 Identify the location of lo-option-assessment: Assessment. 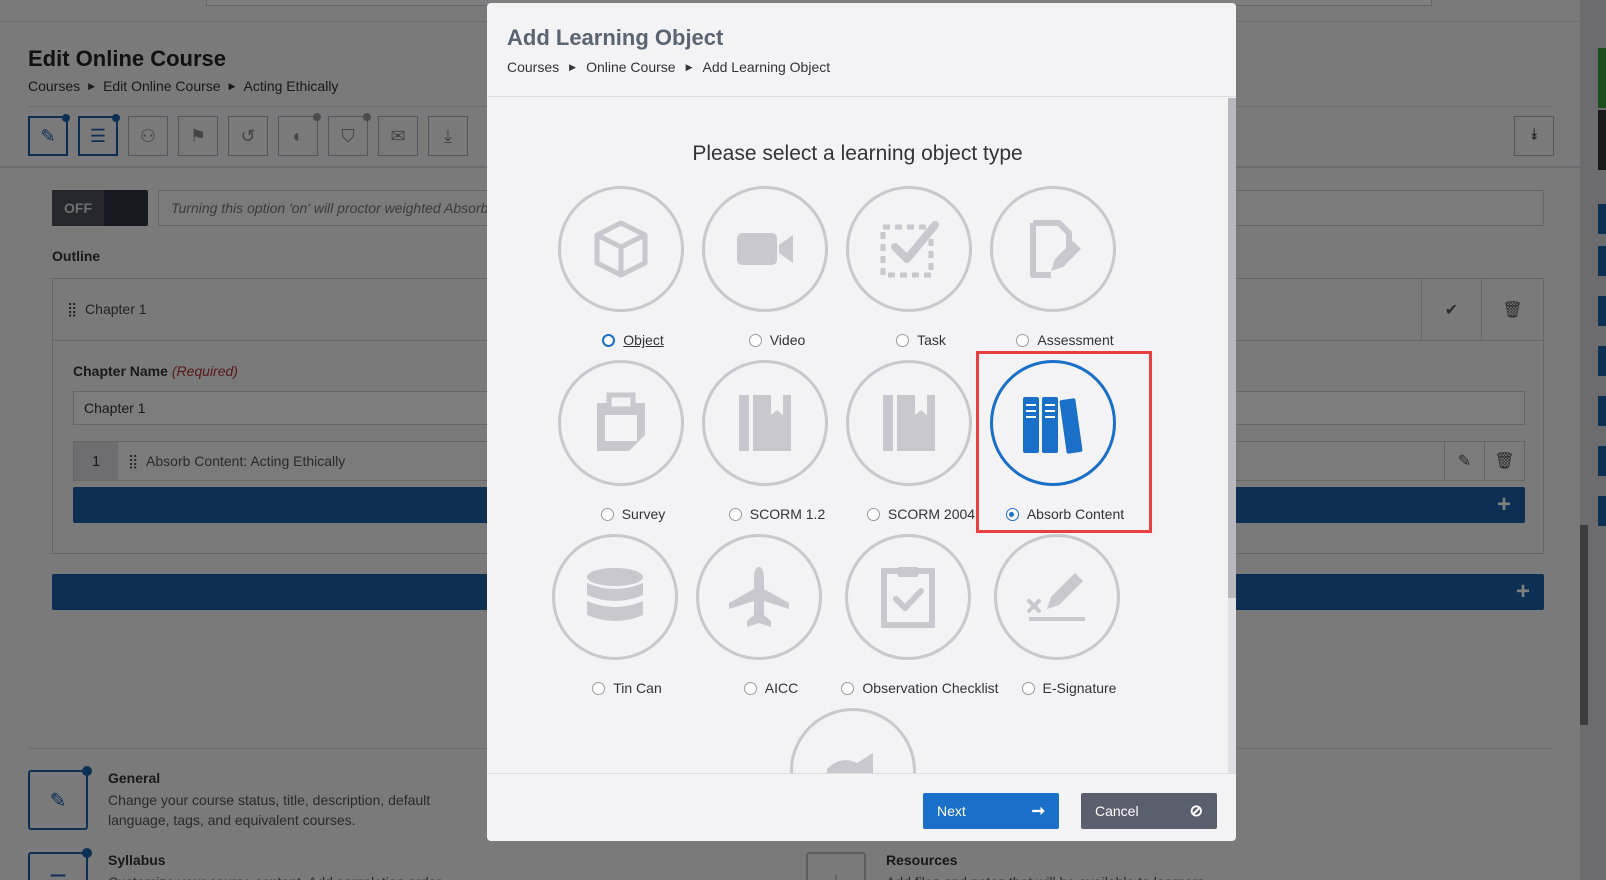
(1065, 271).